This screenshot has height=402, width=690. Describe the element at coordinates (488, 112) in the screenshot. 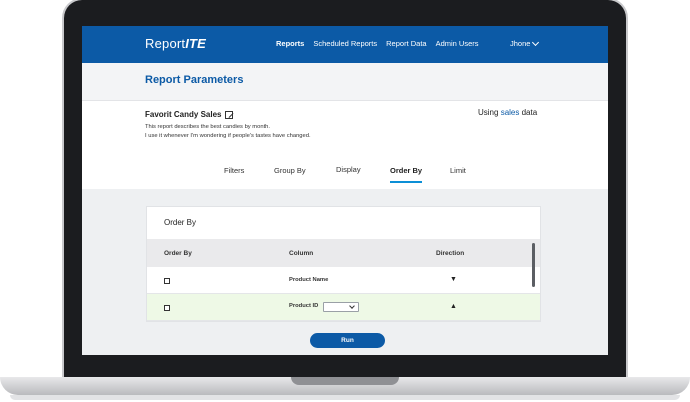

I see `using-prefix: Using` at that location.